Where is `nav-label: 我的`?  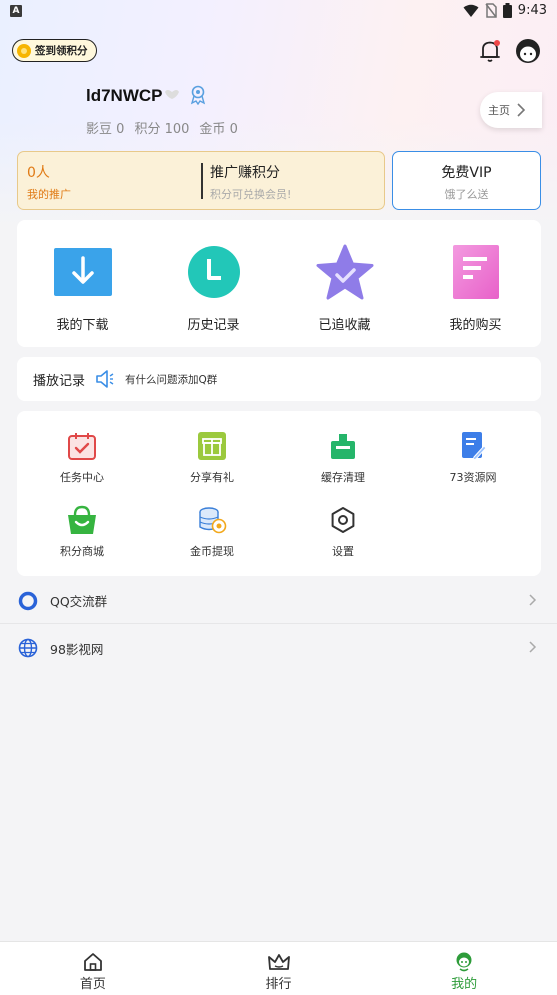 nav-label: 我的 is located at coordinates (464, 984).